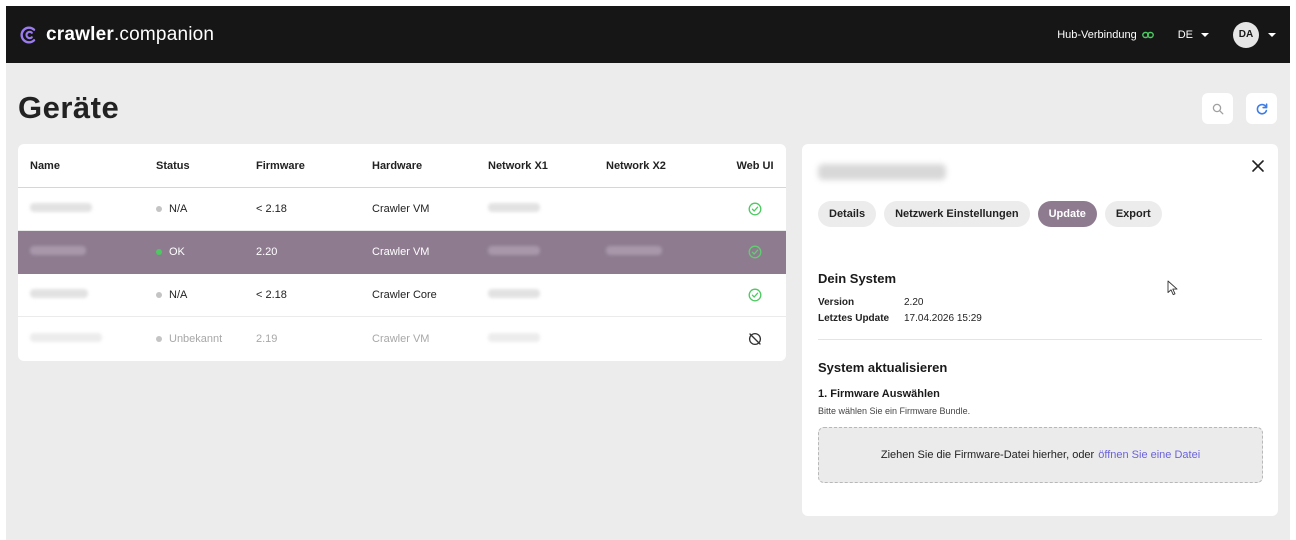  Describe the element at coordinates (854, 318) in the screenshot. I see `last-update-label: Letztes Update` at that location.